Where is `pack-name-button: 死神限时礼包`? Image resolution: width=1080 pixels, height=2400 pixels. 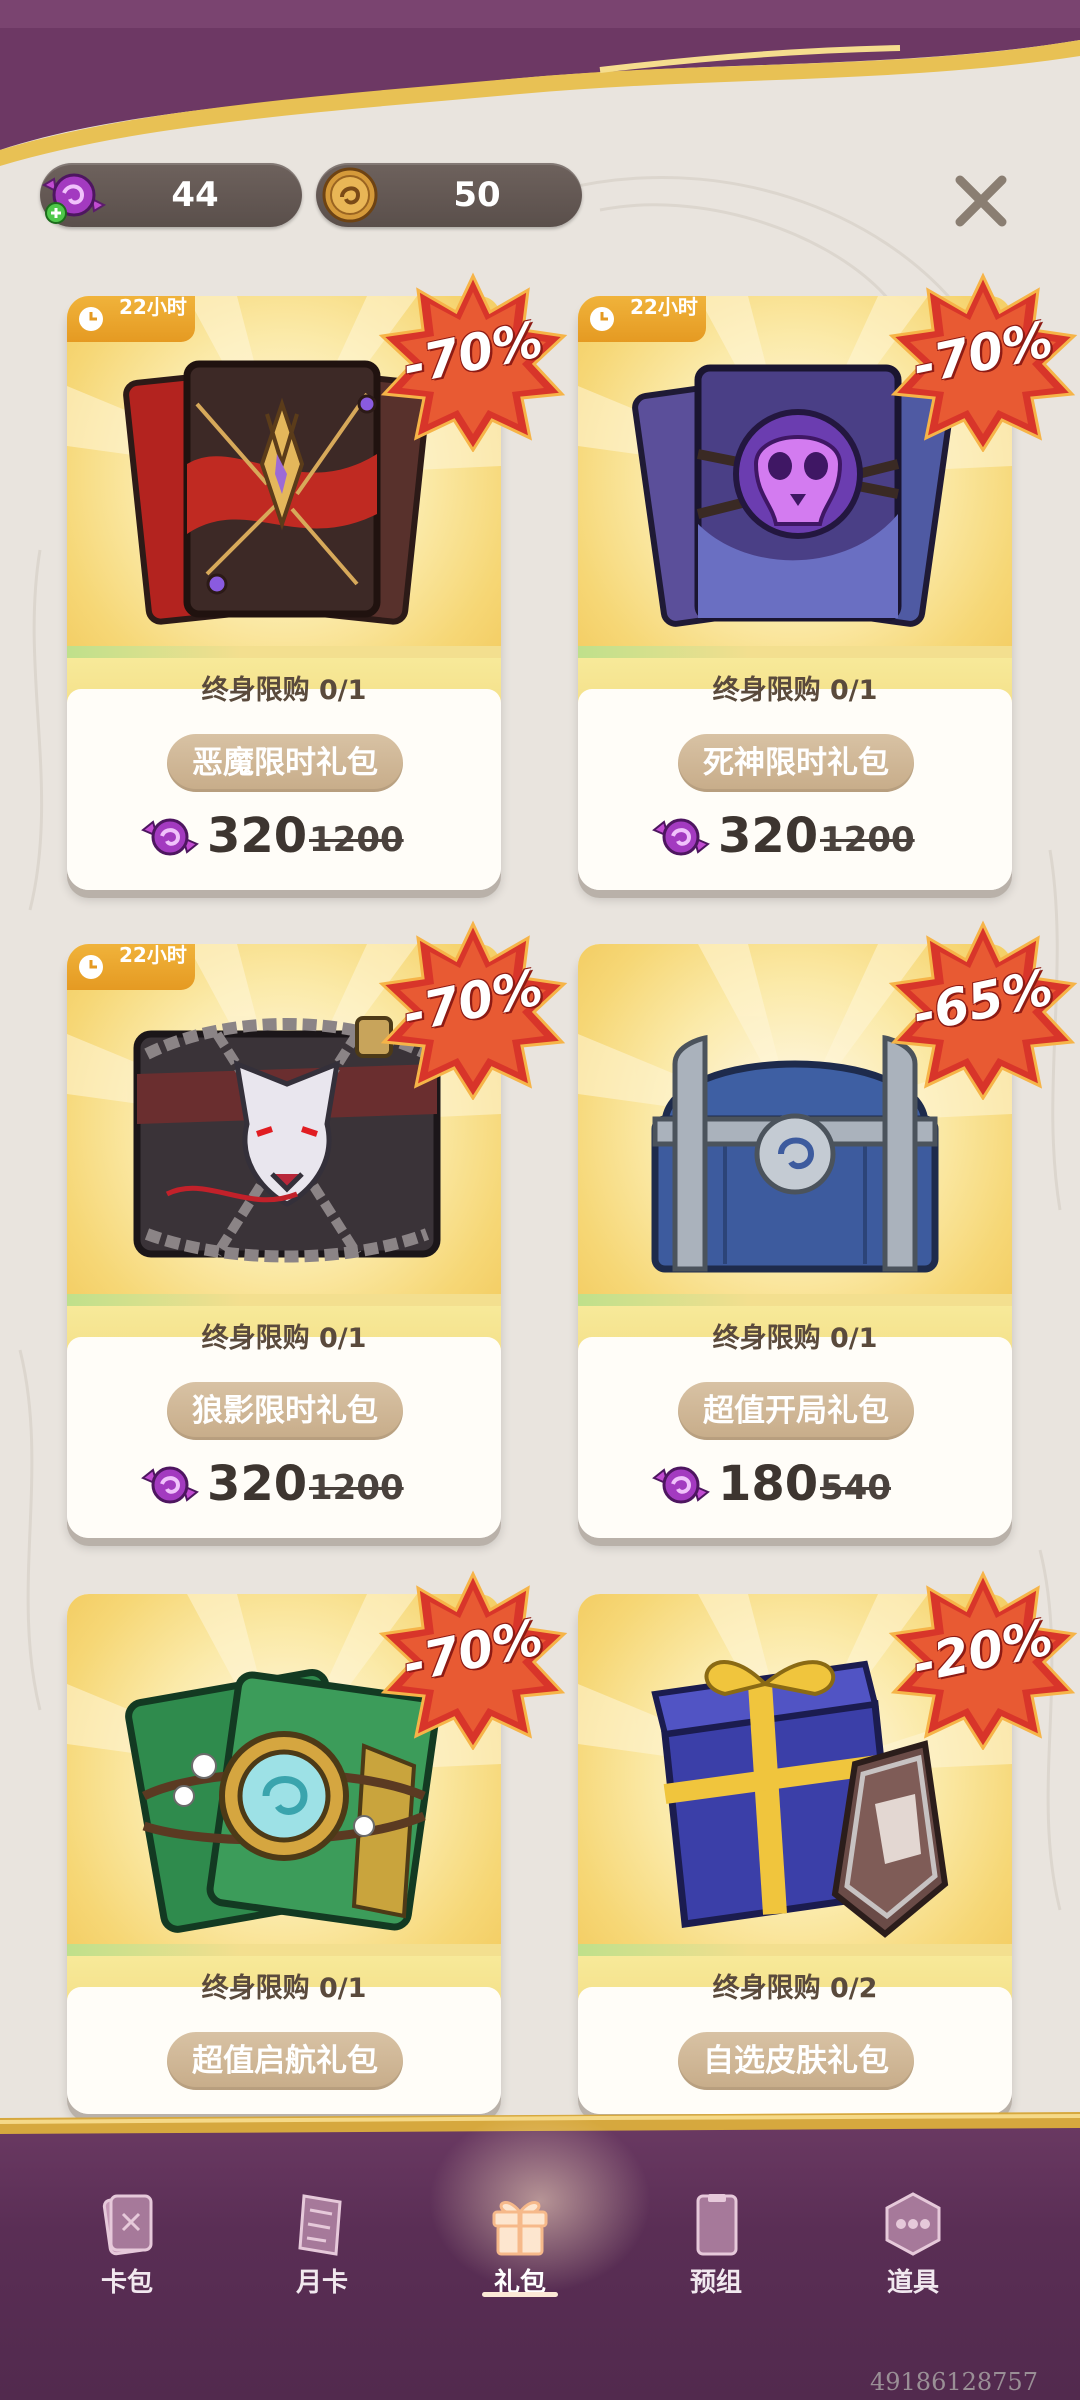
pack-name-button: 死神限时礼包 is located at coordinates (796, 763).